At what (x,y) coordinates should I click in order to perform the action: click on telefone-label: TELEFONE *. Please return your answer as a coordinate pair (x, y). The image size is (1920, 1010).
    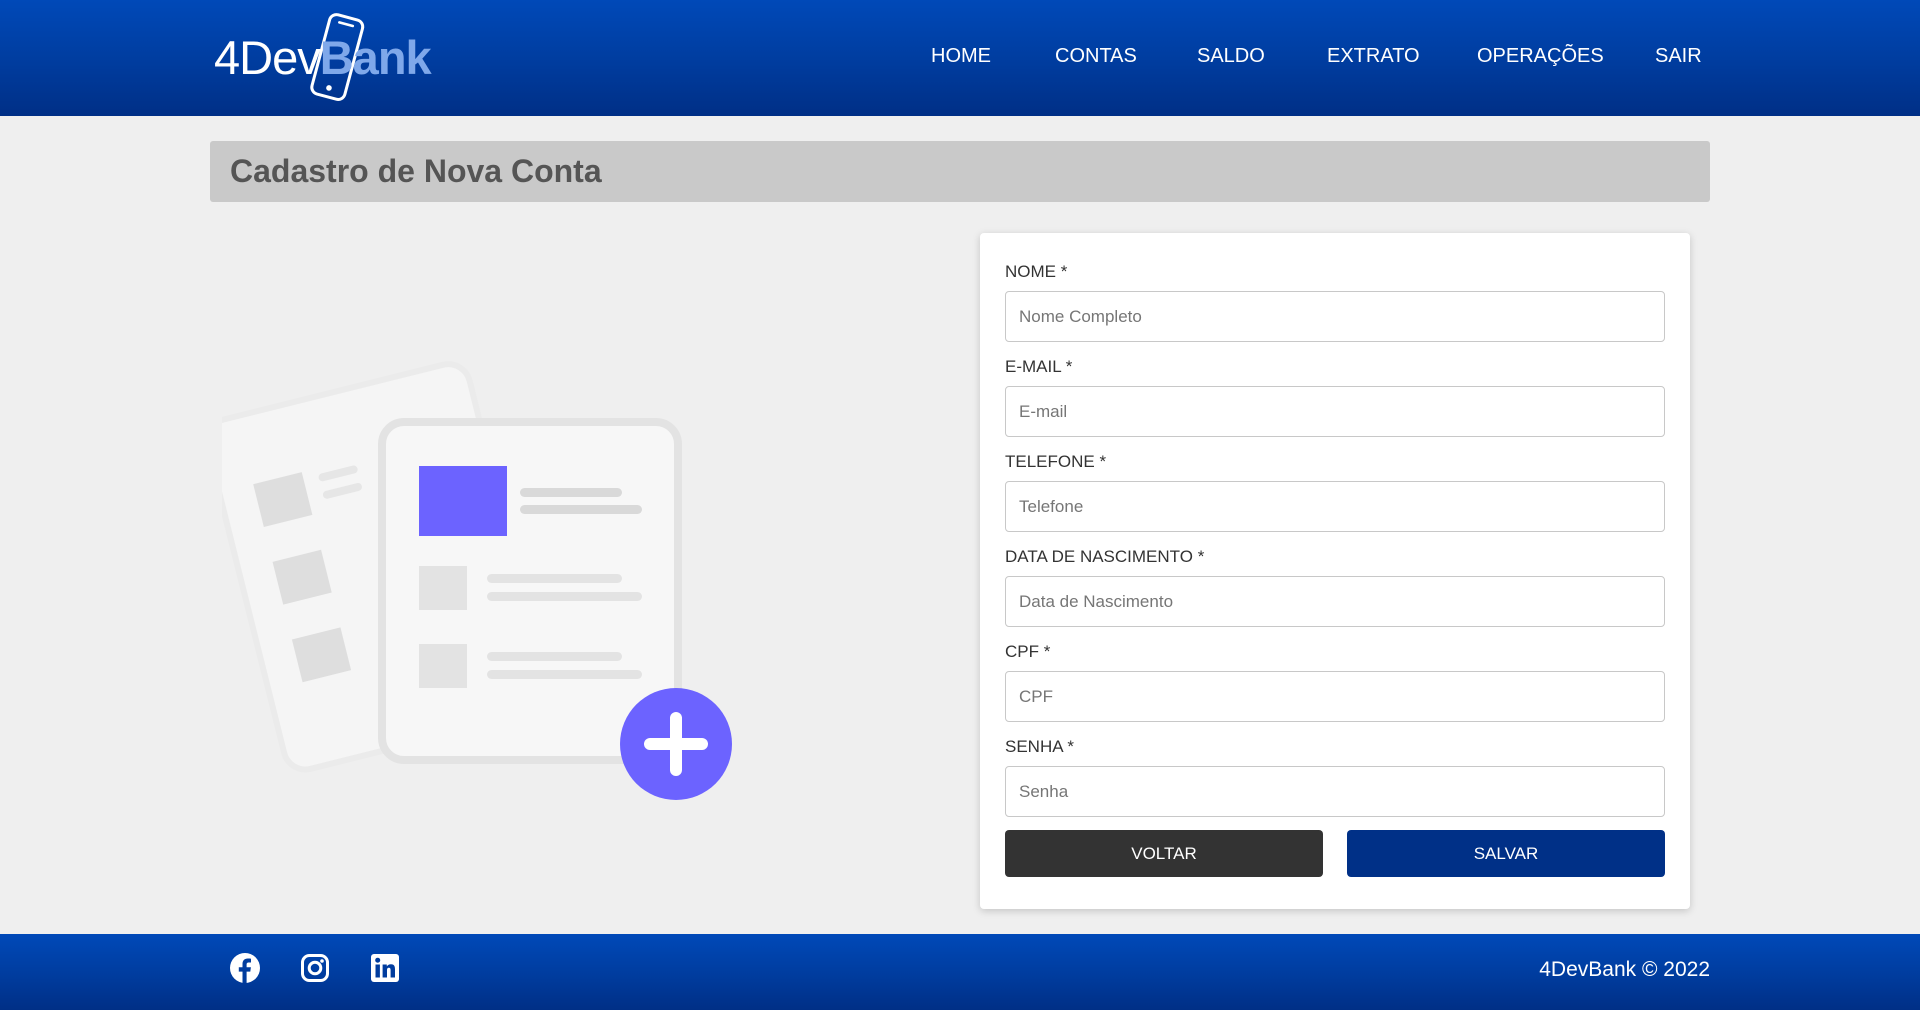
    Looking at the image, I should click on (1056, 461).